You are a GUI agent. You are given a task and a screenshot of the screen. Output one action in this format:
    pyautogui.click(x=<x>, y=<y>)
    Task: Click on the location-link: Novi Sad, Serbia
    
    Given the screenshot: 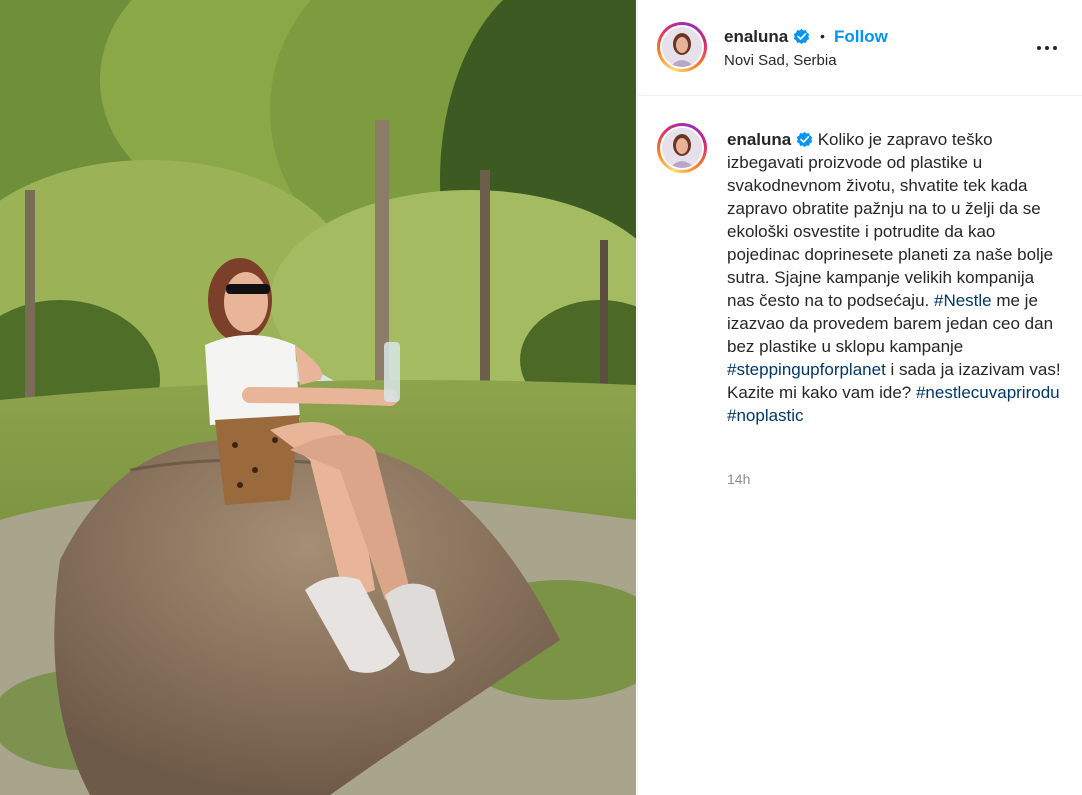 What is the action you would take?
    pyautogui.click(x=780, y=60)
    